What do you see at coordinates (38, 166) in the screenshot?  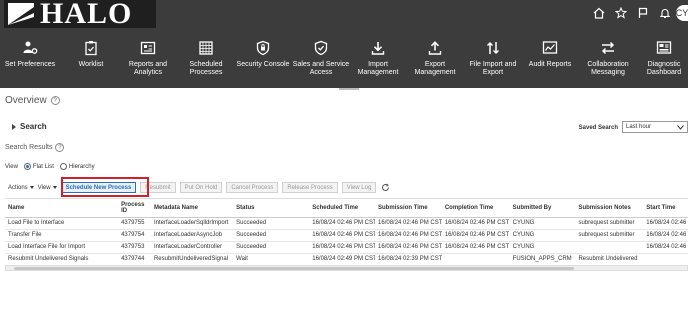 I see `flat-list-option: Flat List` at bounding box center [38, 166].